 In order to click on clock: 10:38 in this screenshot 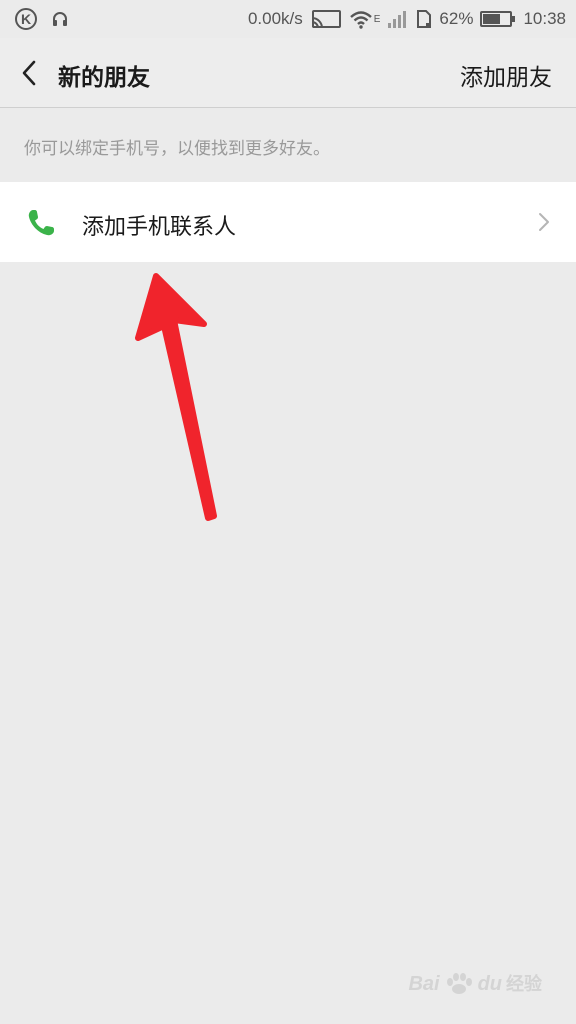, I will do `click(544, 18)`.